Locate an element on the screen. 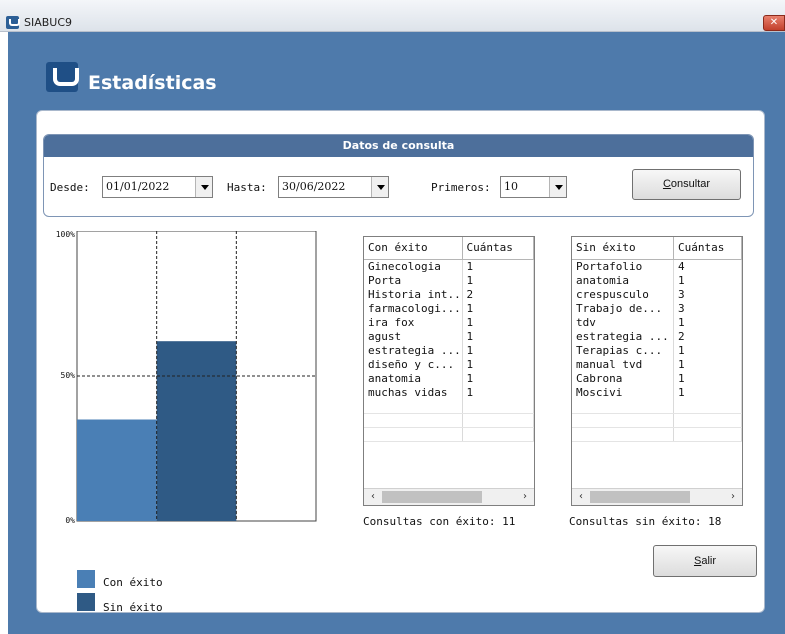  siabuc-logo-icon is located at coordinates (62, 77).